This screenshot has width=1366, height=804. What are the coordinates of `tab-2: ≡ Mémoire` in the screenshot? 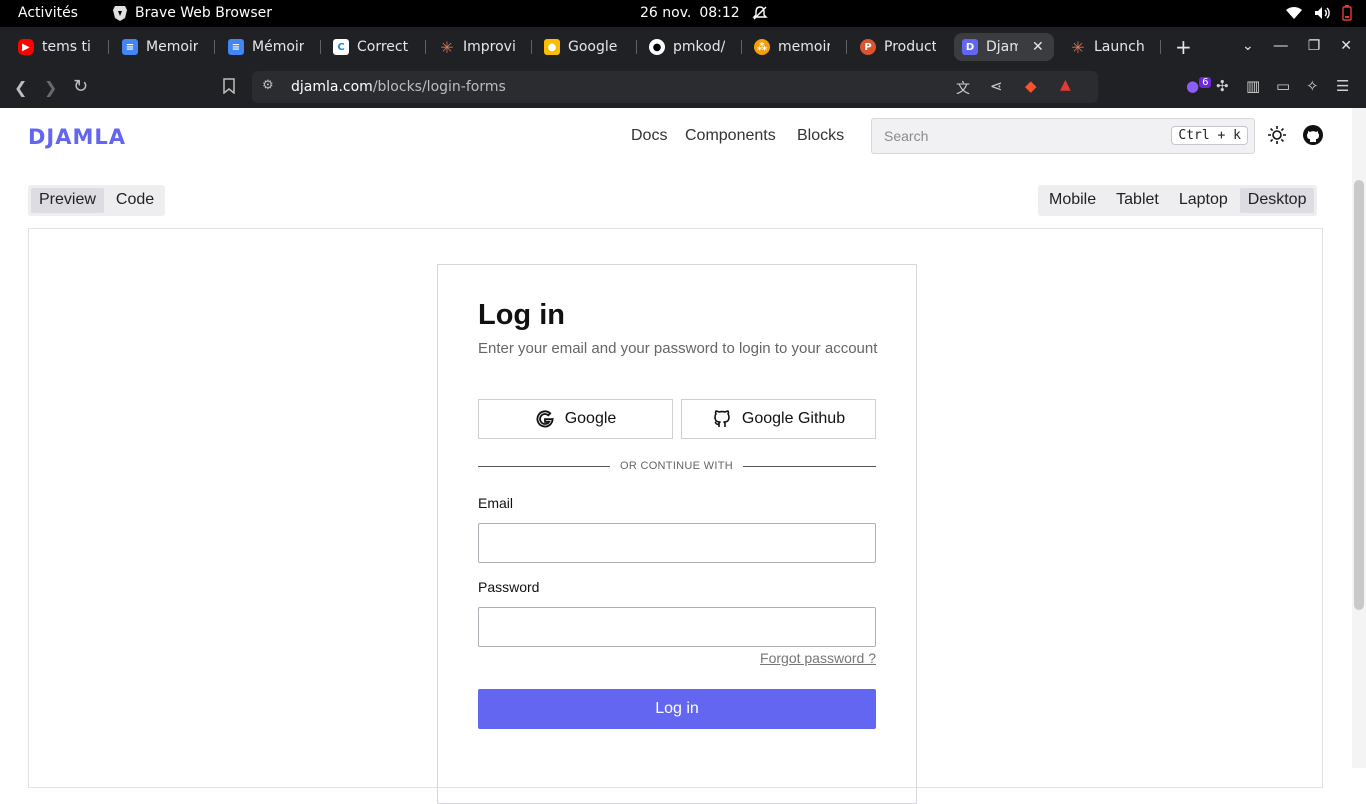 It's located at (266, 47).